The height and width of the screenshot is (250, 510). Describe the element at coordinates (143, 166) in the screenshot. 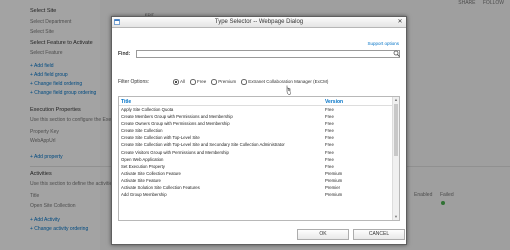

I see `item-title: Set Execution Property` at that location.